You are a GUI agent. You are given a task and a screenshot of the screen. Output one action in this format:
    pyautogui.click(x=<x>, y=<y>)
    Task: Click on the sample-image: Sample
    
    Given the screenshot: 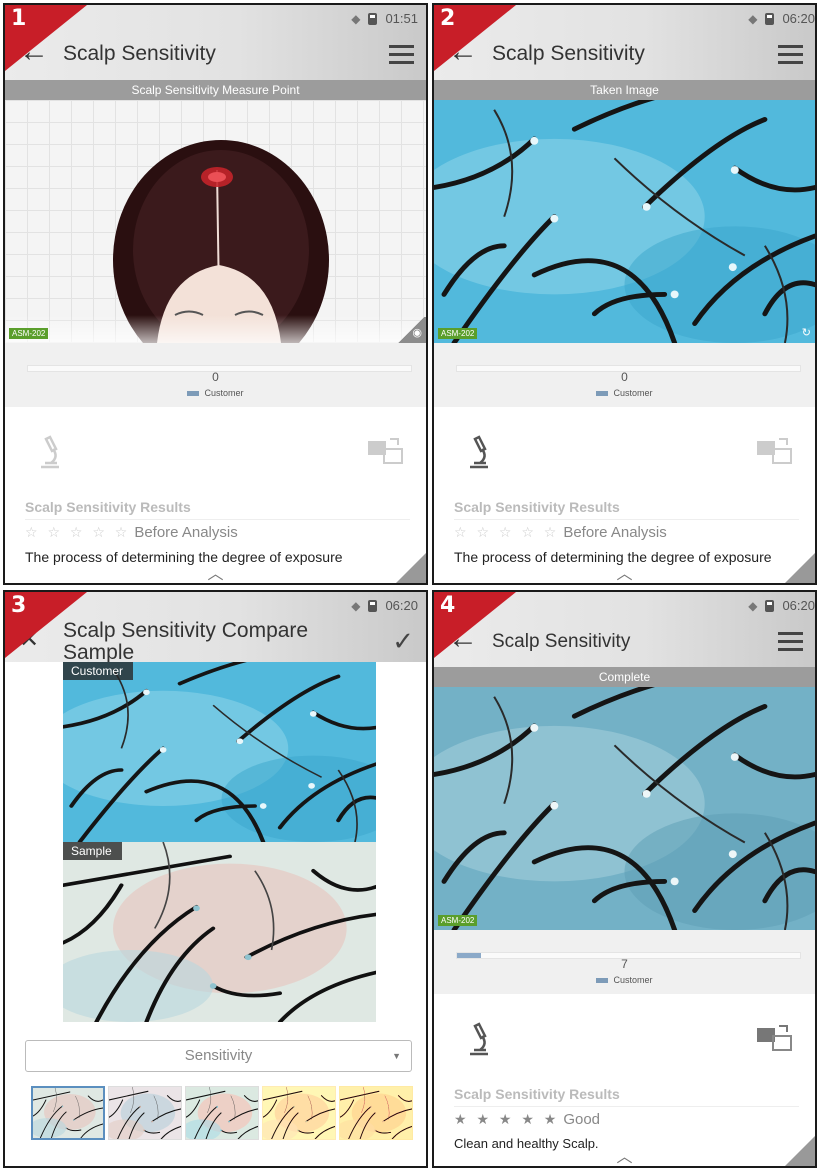 What is the action you would take?
    pyautogui.click(x=219, y=932)
    